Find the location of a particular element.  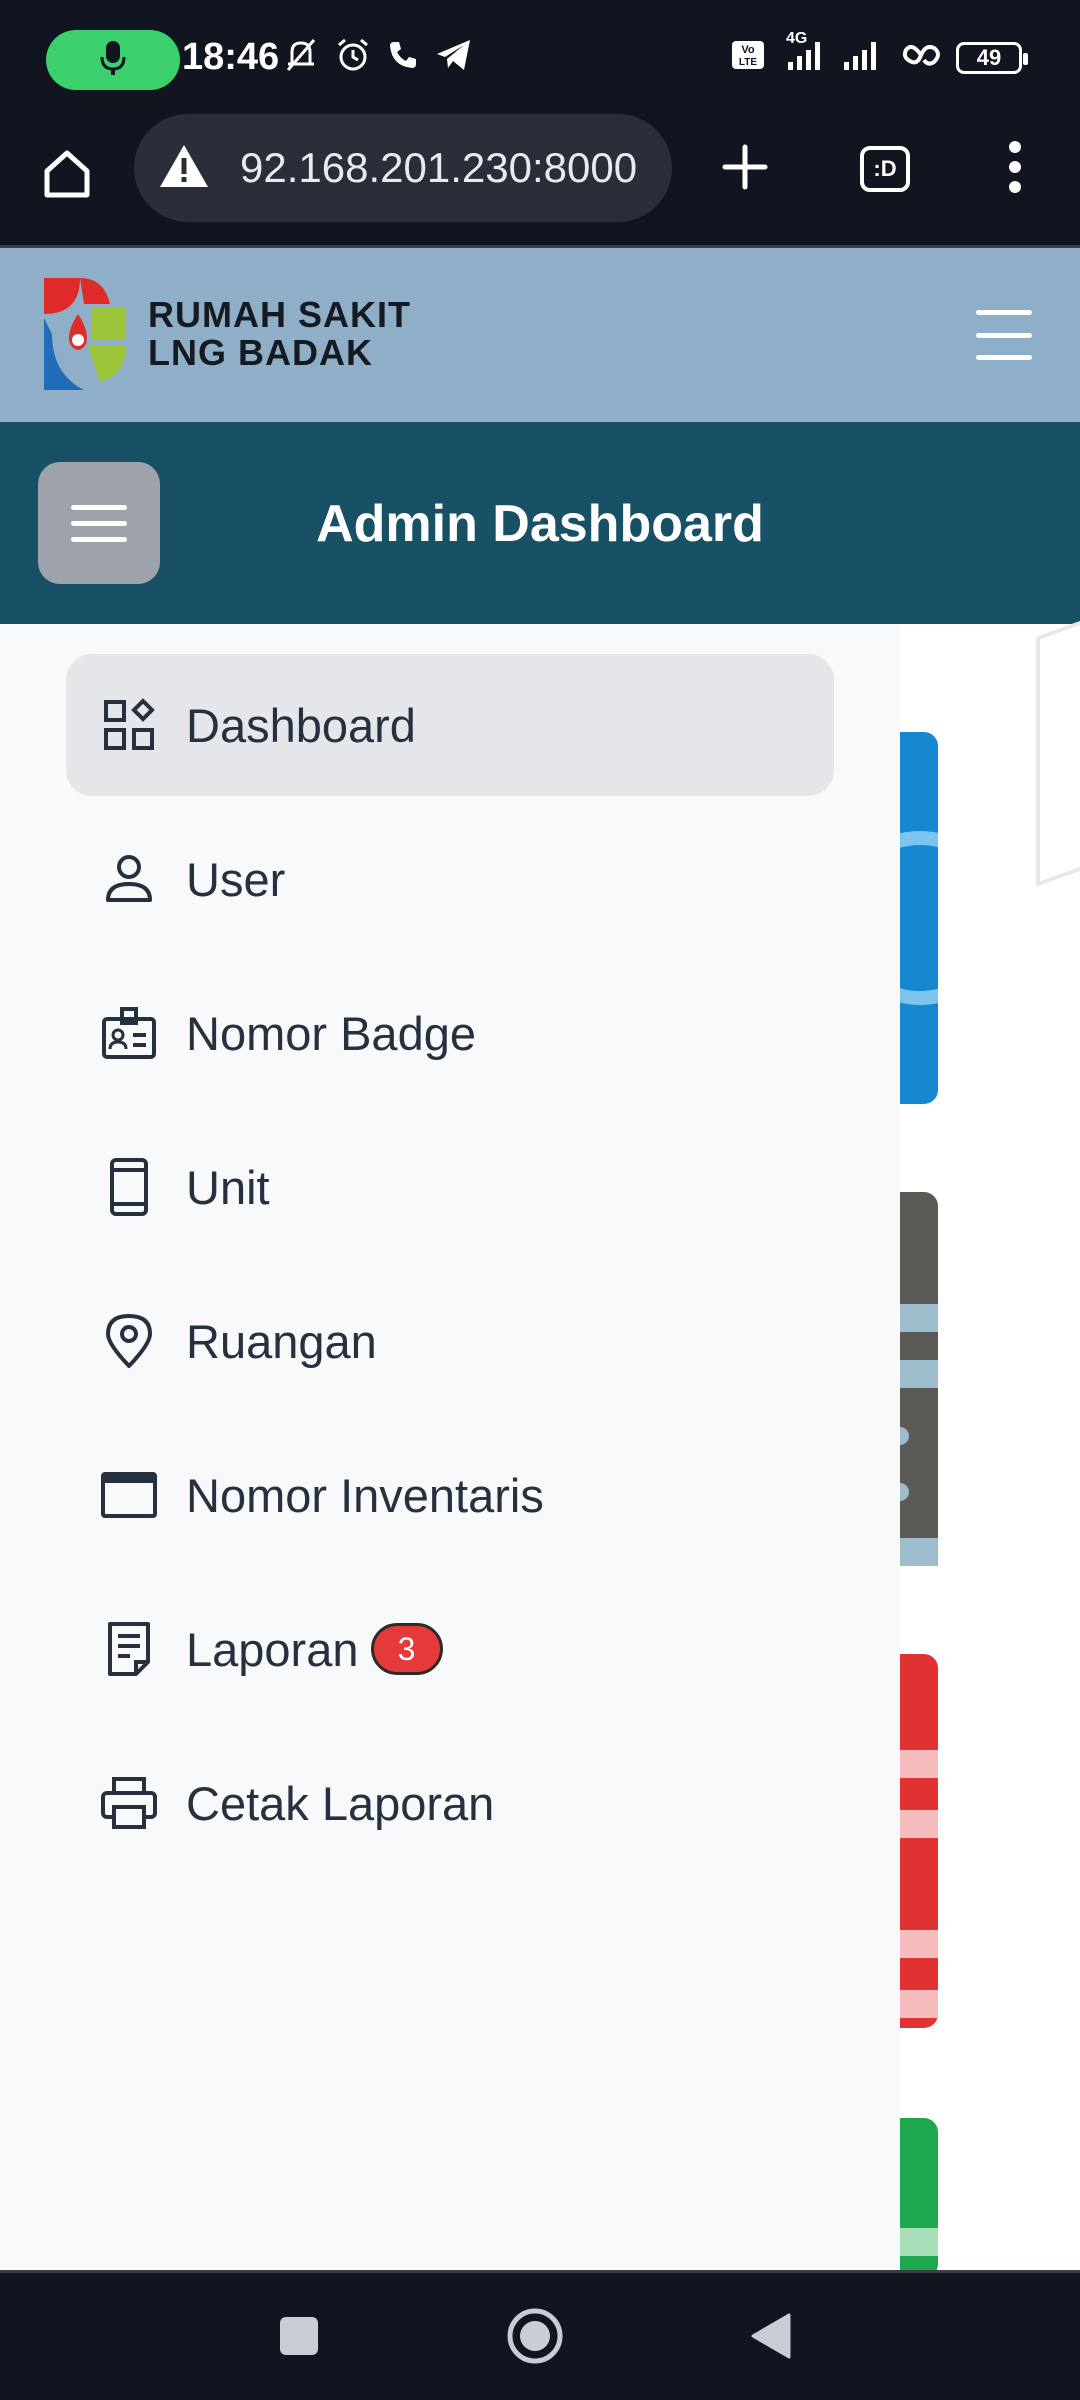

report-icon is located at coordinates (129, 1649).